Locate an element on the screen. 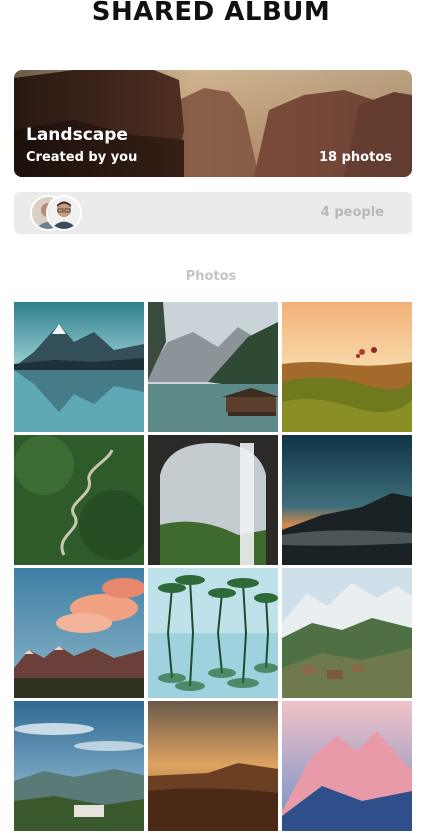 The height and width of the screenshot is (833, 422). photos-section-label: Photos is located at coordinates (211, 276).